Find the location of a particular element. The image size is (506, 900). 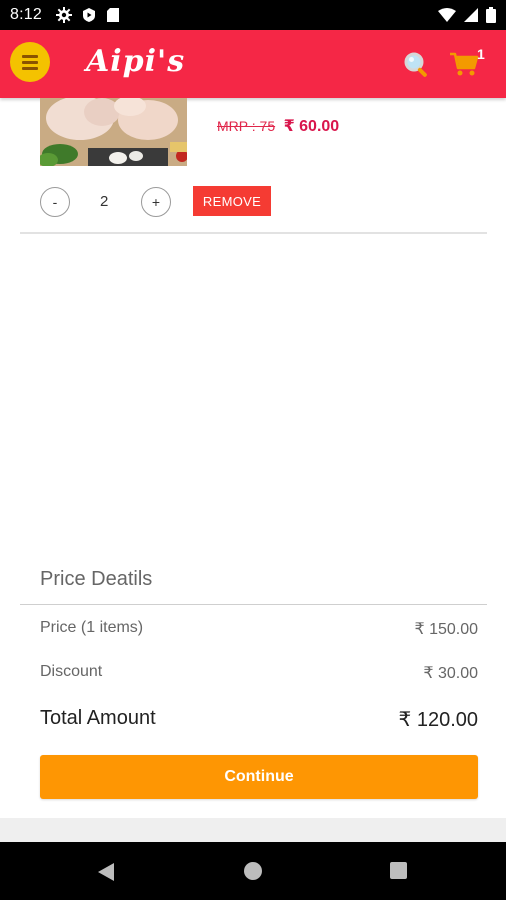

cart-count-badge: 1 is located at coordinates (481, 54).